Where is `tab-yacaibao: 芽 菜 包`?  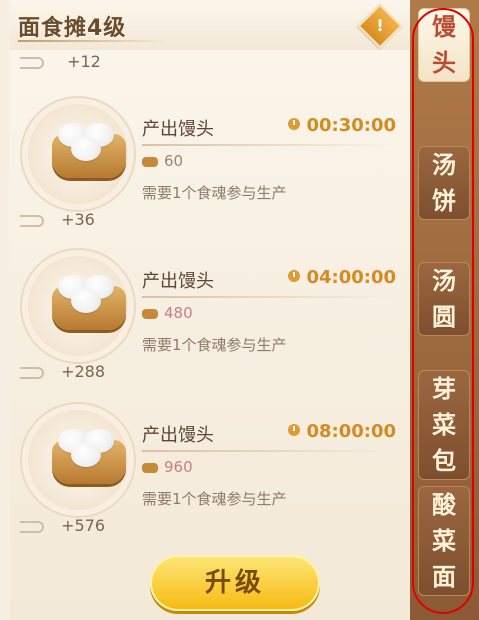
tab-yacaibao: 芽 菜 包 is located at coordinates (444, 425).